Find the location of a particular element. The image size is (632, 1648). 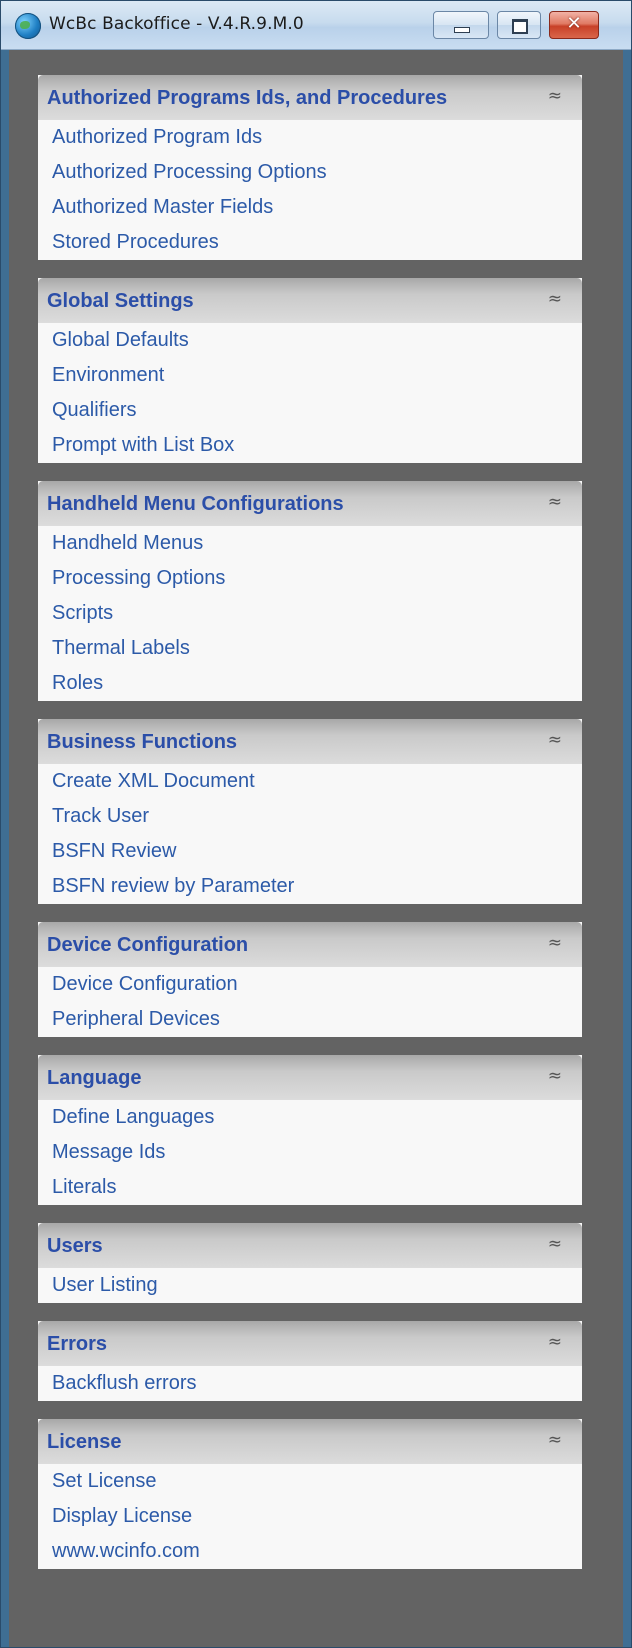

link-create-xml-document: Create XML Document is located at coordinates (310, 781).